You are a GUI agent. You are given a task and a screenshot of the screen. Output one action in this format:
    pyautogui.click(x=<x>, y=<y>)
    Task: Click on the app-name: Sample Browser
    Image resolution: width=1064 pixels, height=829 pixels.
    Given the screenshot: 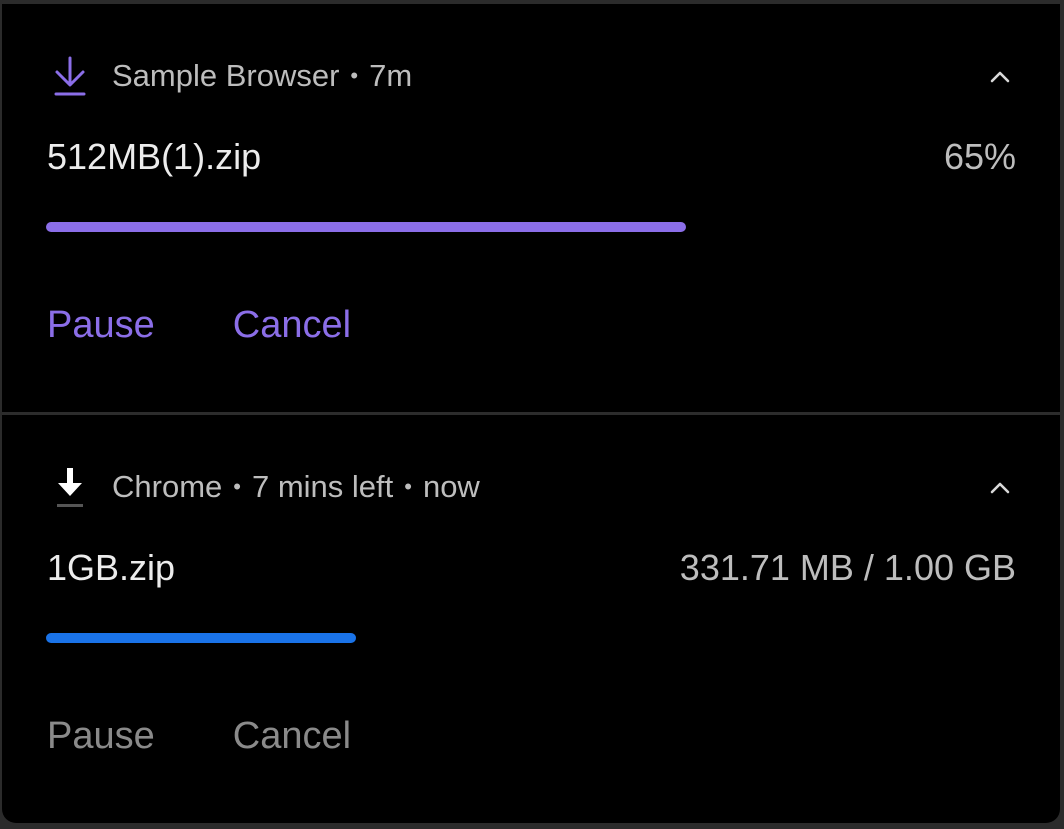 What is the action you would take?
    pyautogui.click(x=226, y=75)
    